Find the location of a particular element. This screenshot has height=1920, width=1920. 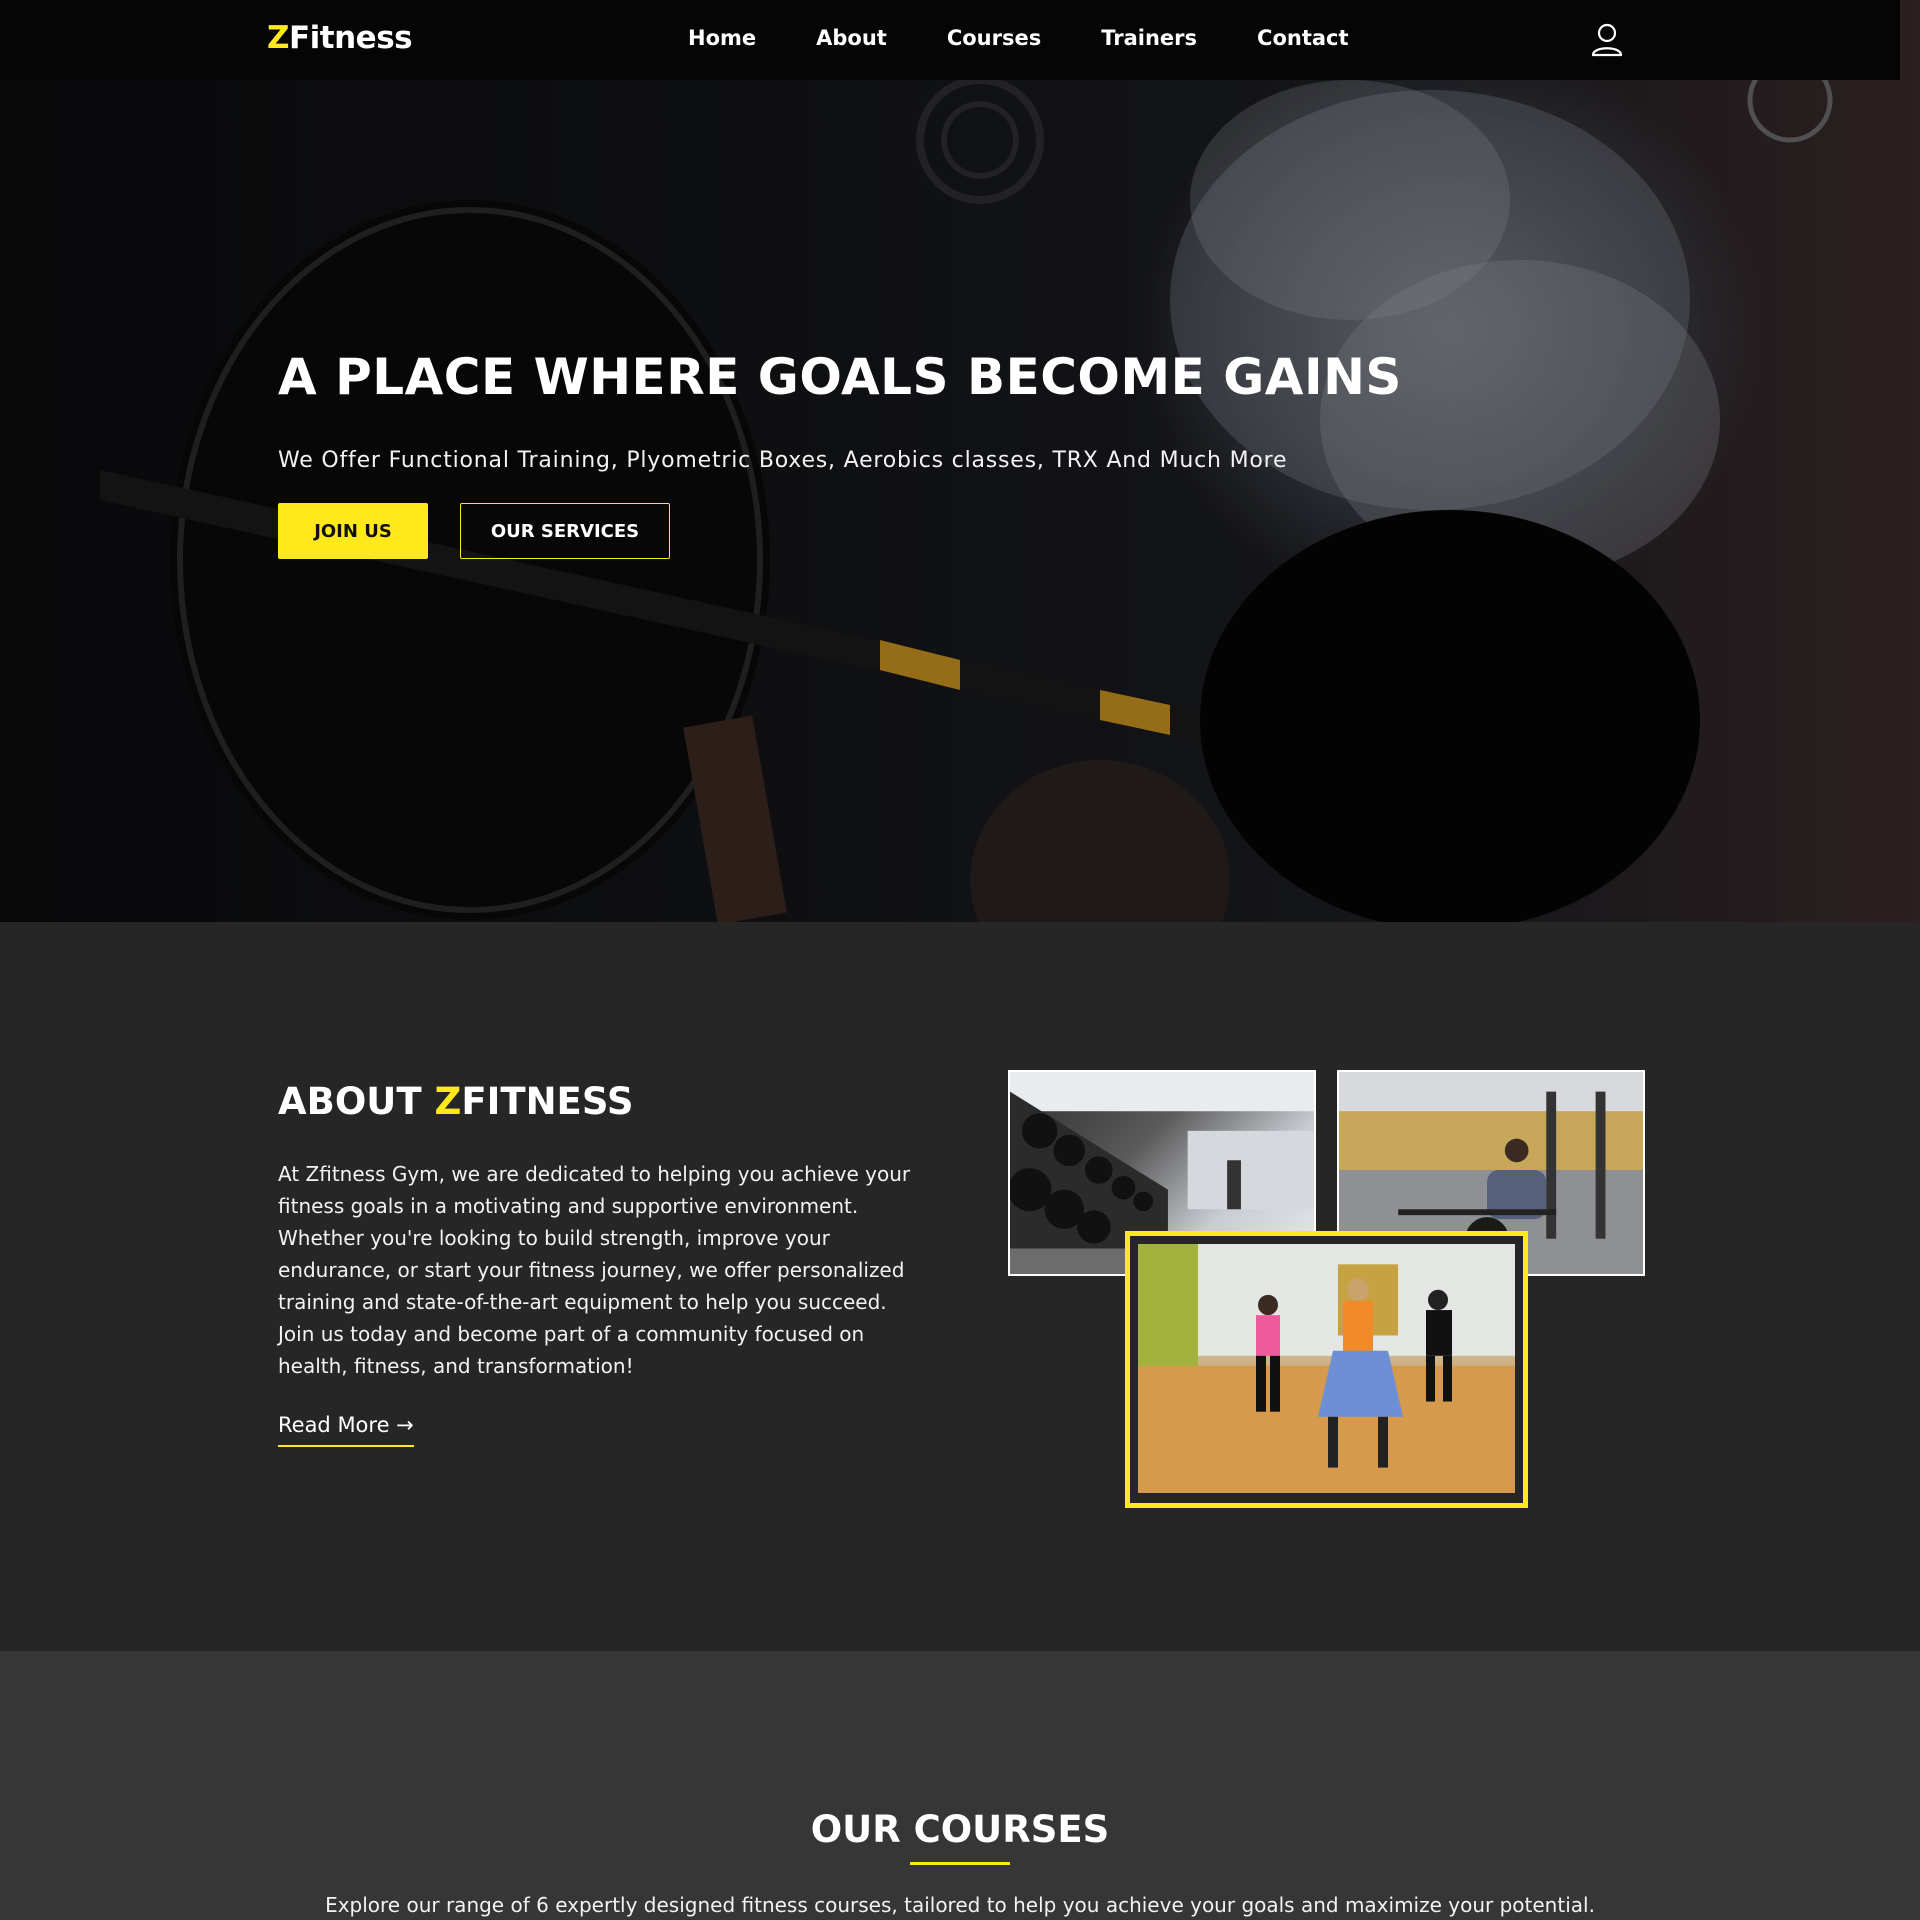

read-more-link: Read More → is located at coordinates (346, 1430).